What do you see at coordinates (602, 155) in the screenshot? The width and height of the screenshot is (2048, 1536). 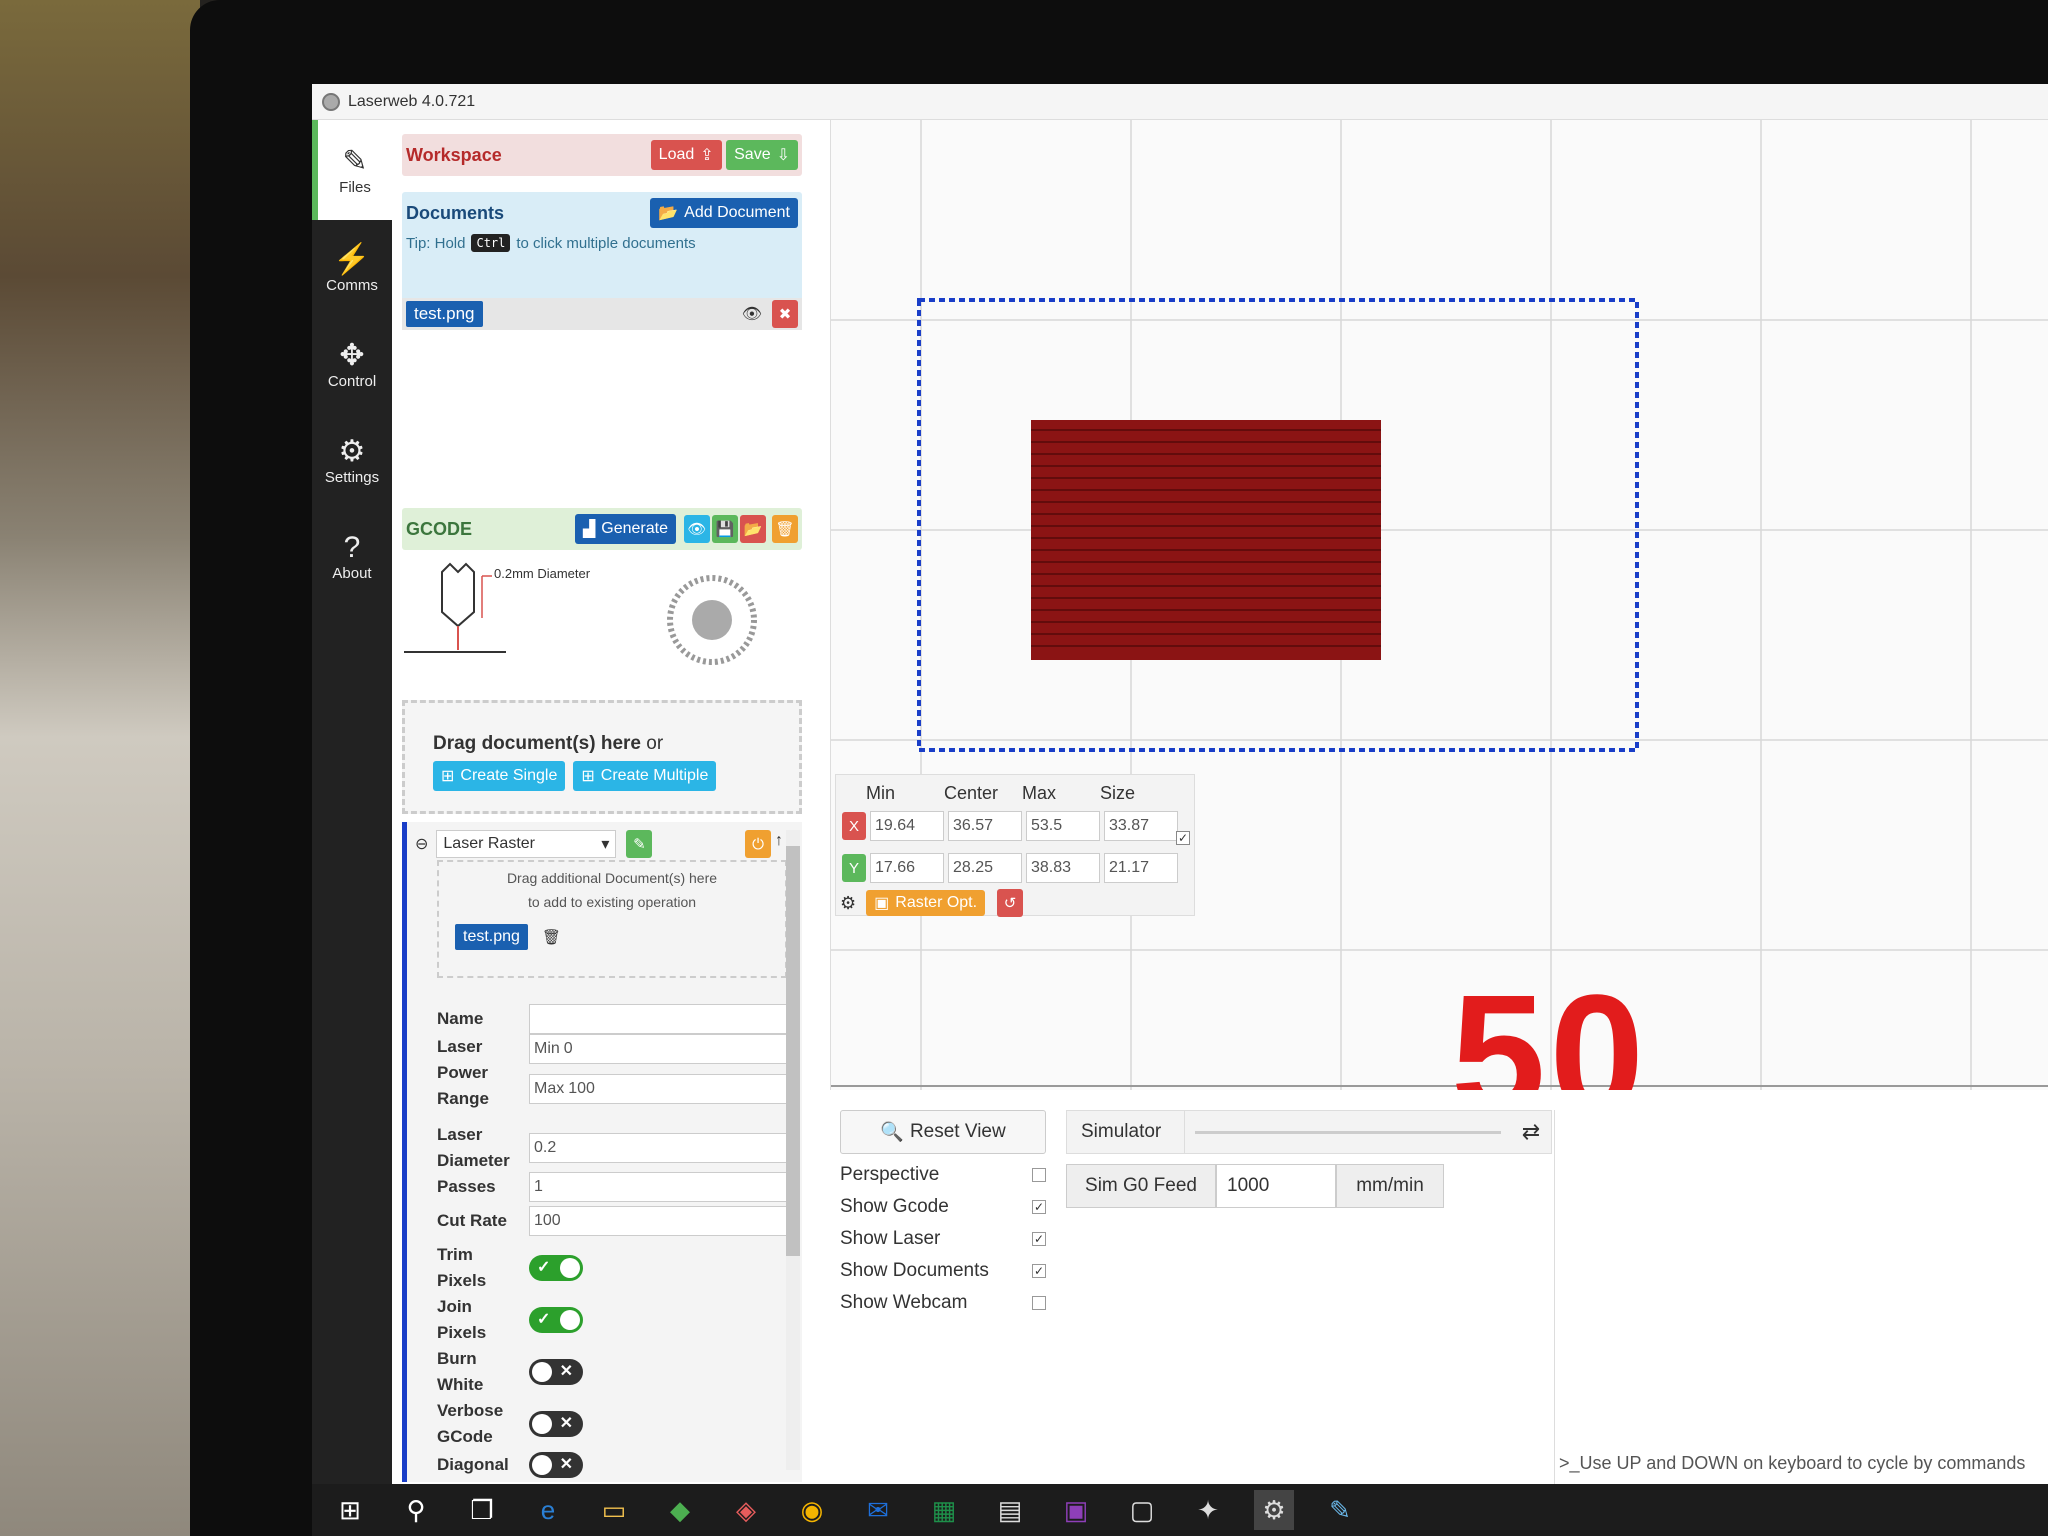 I see `workspace-header: Workspace Load ⇪ Save ⇩` at bounding box center [602, 155].